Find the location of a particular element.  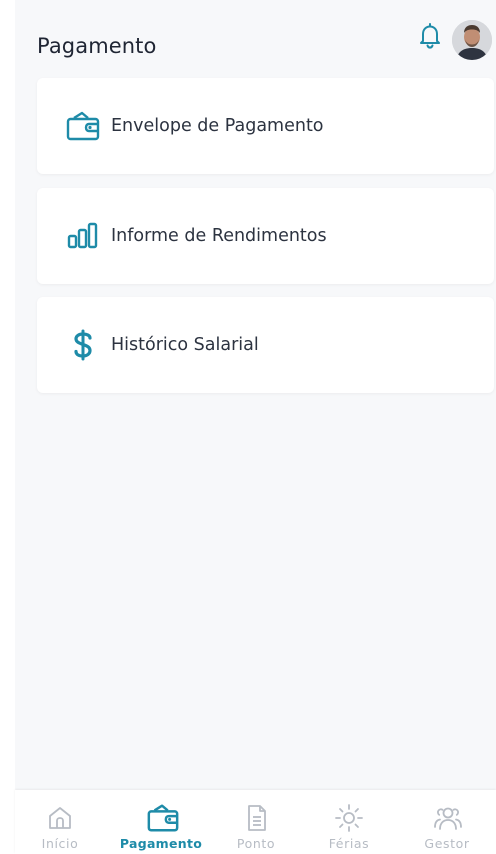

nav-item-ponto: Ponto is located at coordinates (256, 822).